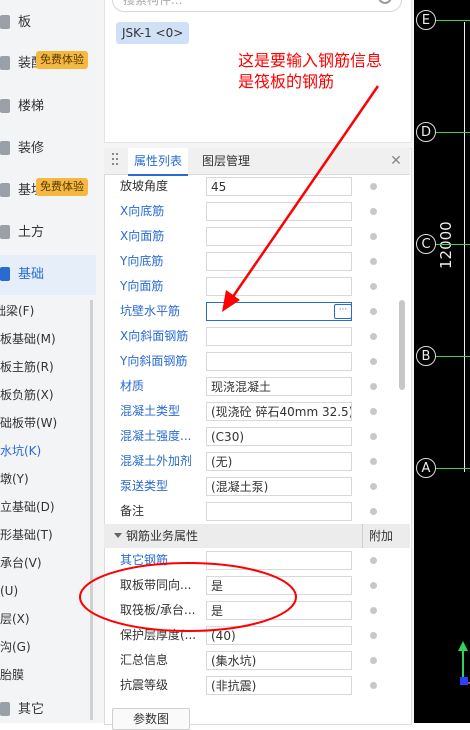  What do you see at coordinates (39, 535) in the screenshot?
I see `nav-subitem-strip-footing: 条形基础(T)` at bounding box center [39, 535].